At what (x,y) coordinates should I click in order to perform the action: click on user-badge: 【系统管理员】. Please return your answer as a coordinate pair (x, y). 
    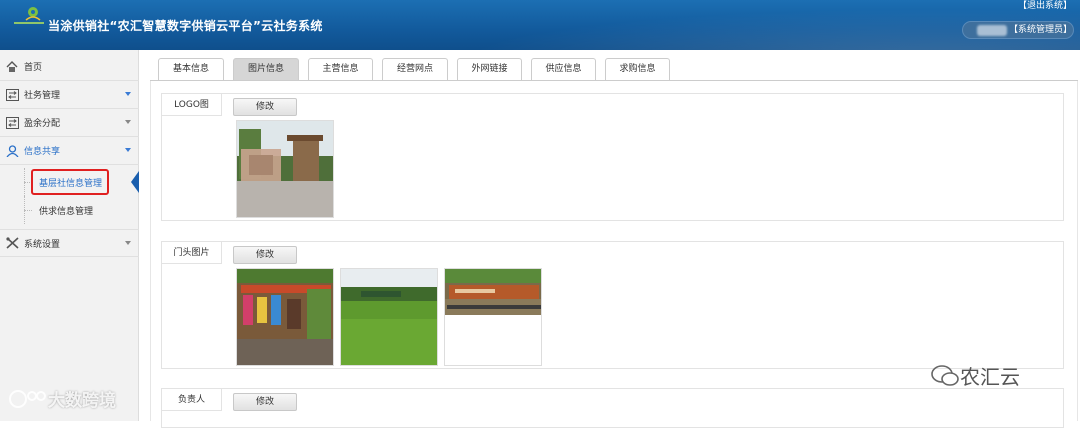
    Looking at the image, I should click on (1018, 30).